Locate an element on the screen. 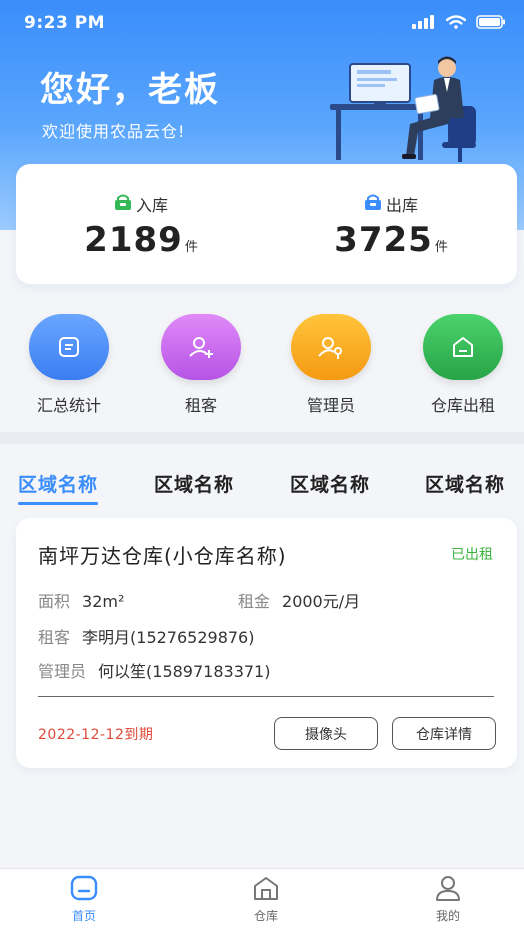 The height and width of the screenshot is (930, 524). stock-in-icon is located at coordinates (123, 204).